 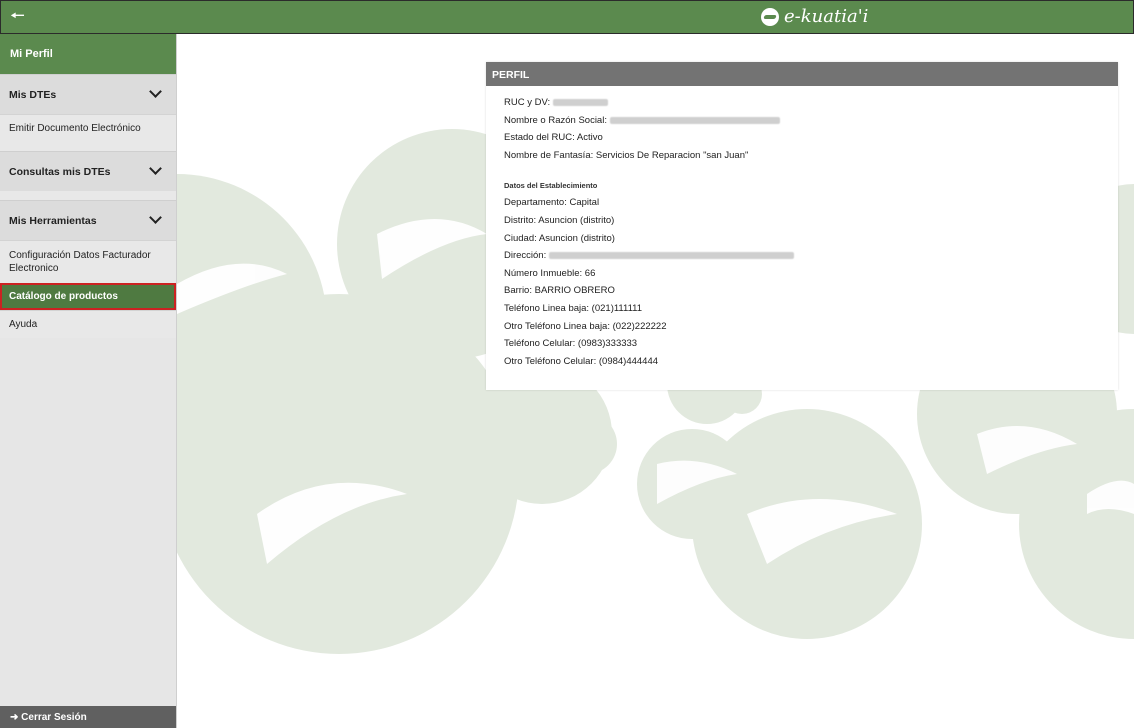 What do you see at coordinates (571, 344) in the screenshot?
I see `cel1-row: Teléfono Celular: (0983)333333` at bounding box center [571, 344].